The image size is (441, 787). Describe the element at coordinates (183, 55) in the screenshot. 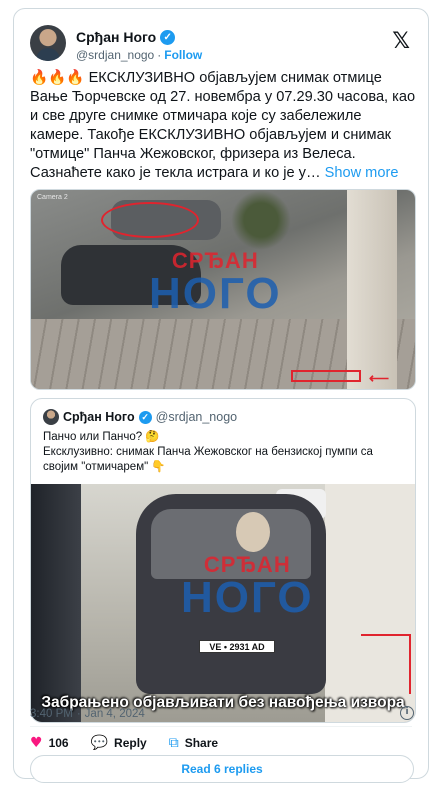

I see `follow-button: Follow` at that location.